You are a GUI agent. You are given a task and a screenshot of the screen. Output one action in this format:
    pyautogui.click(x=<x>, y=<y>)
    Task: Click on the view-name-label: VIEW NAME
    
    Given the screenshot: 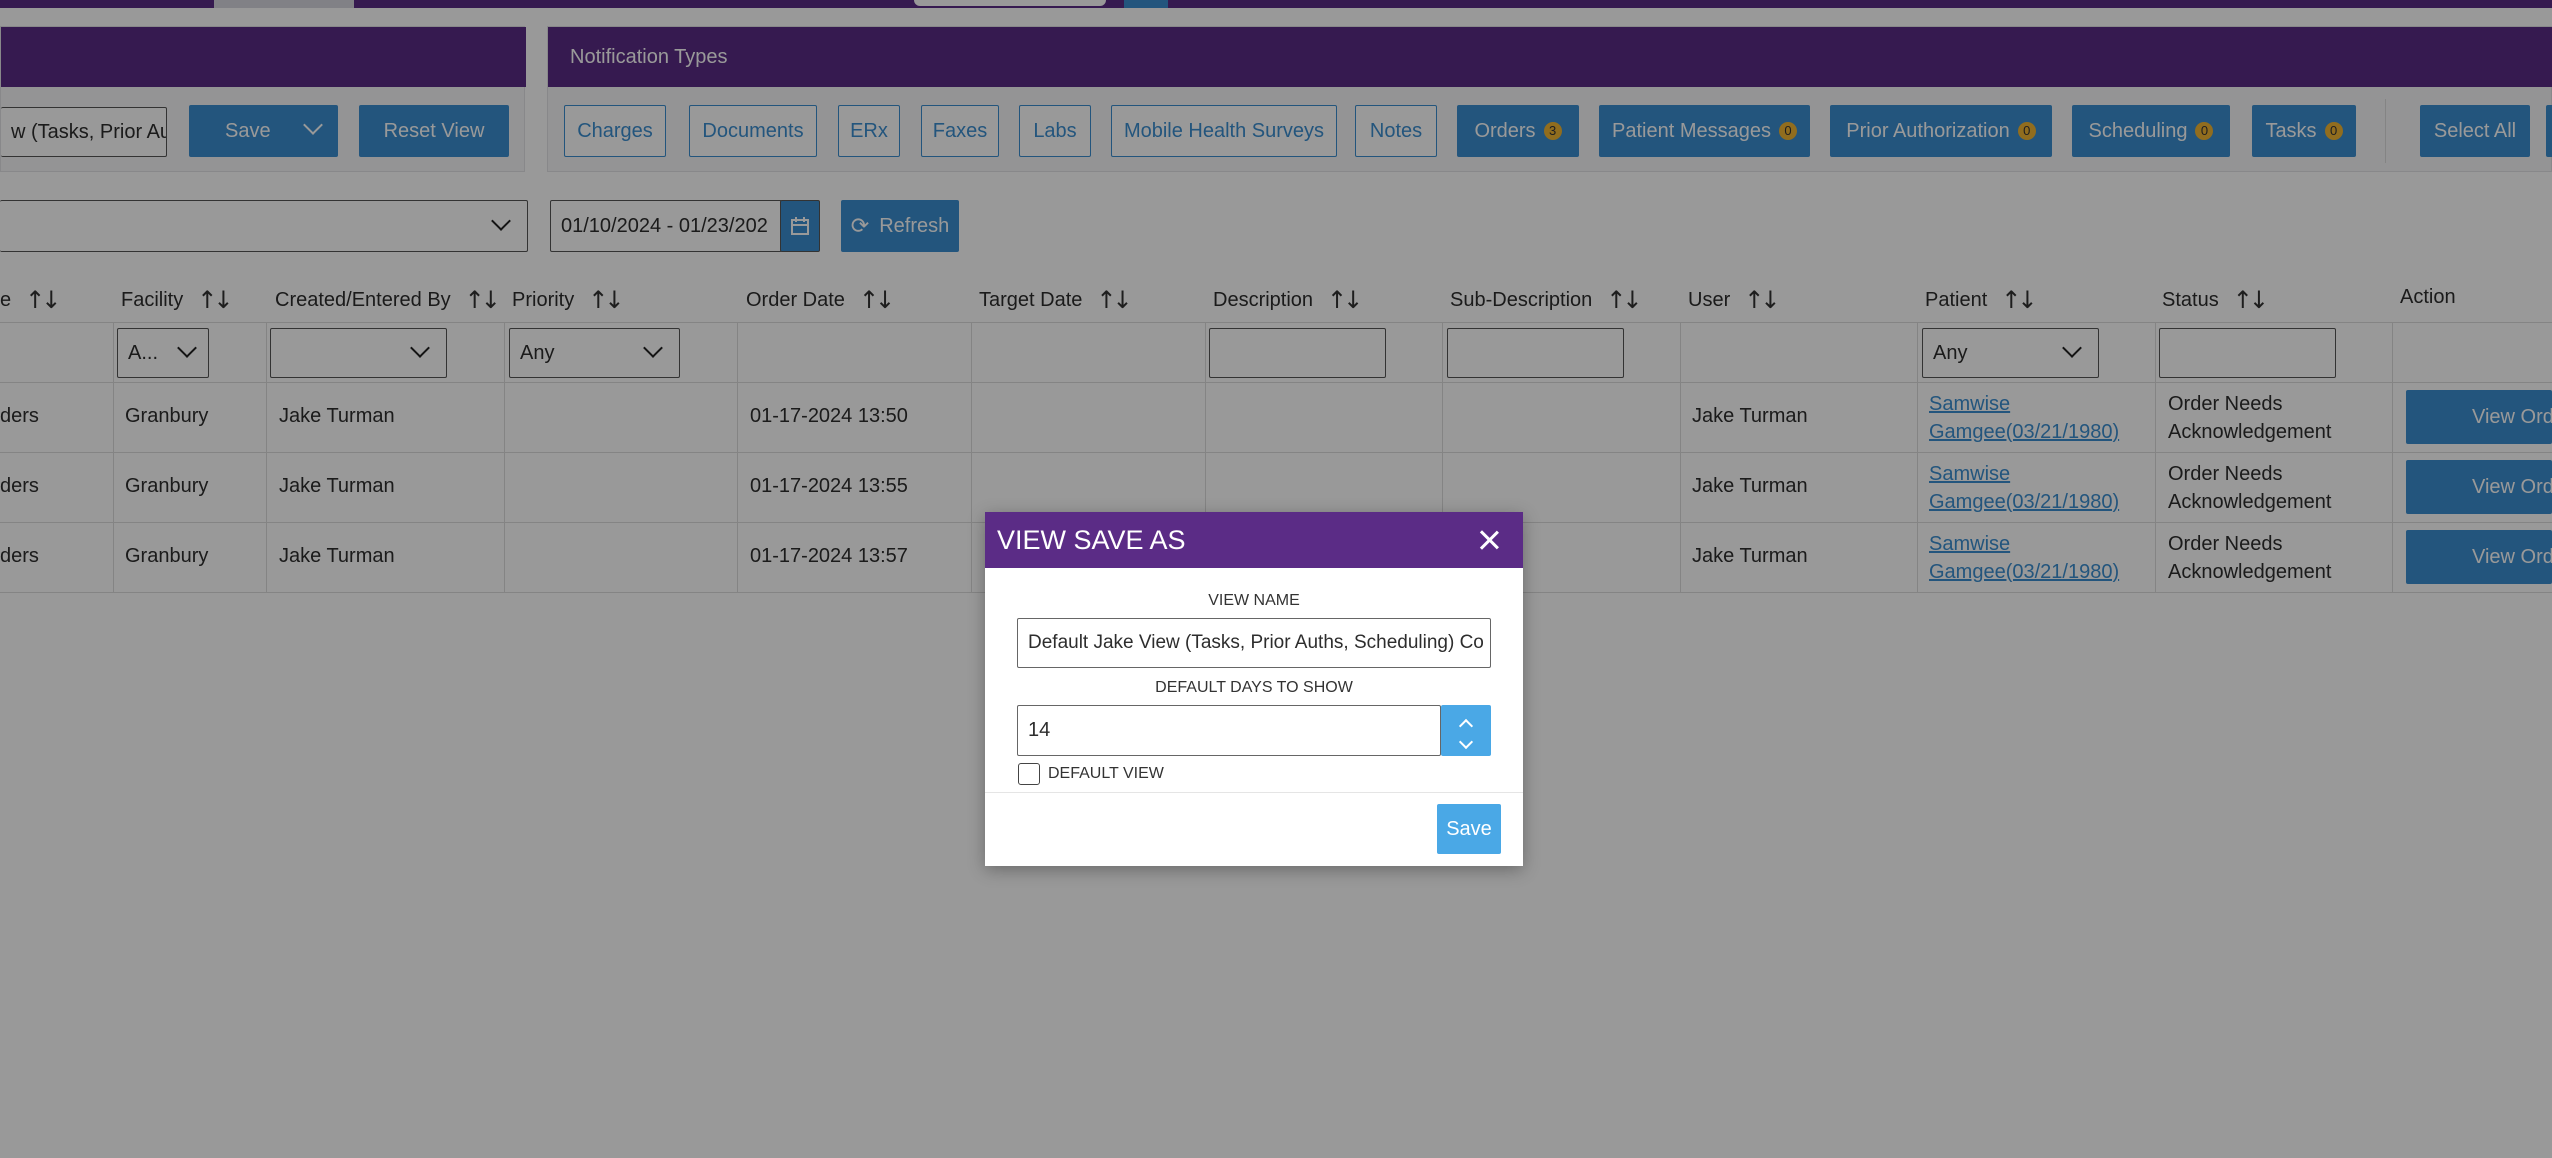 What is the action you would take?
    pyautogui.click(x=1254, y=600)
    